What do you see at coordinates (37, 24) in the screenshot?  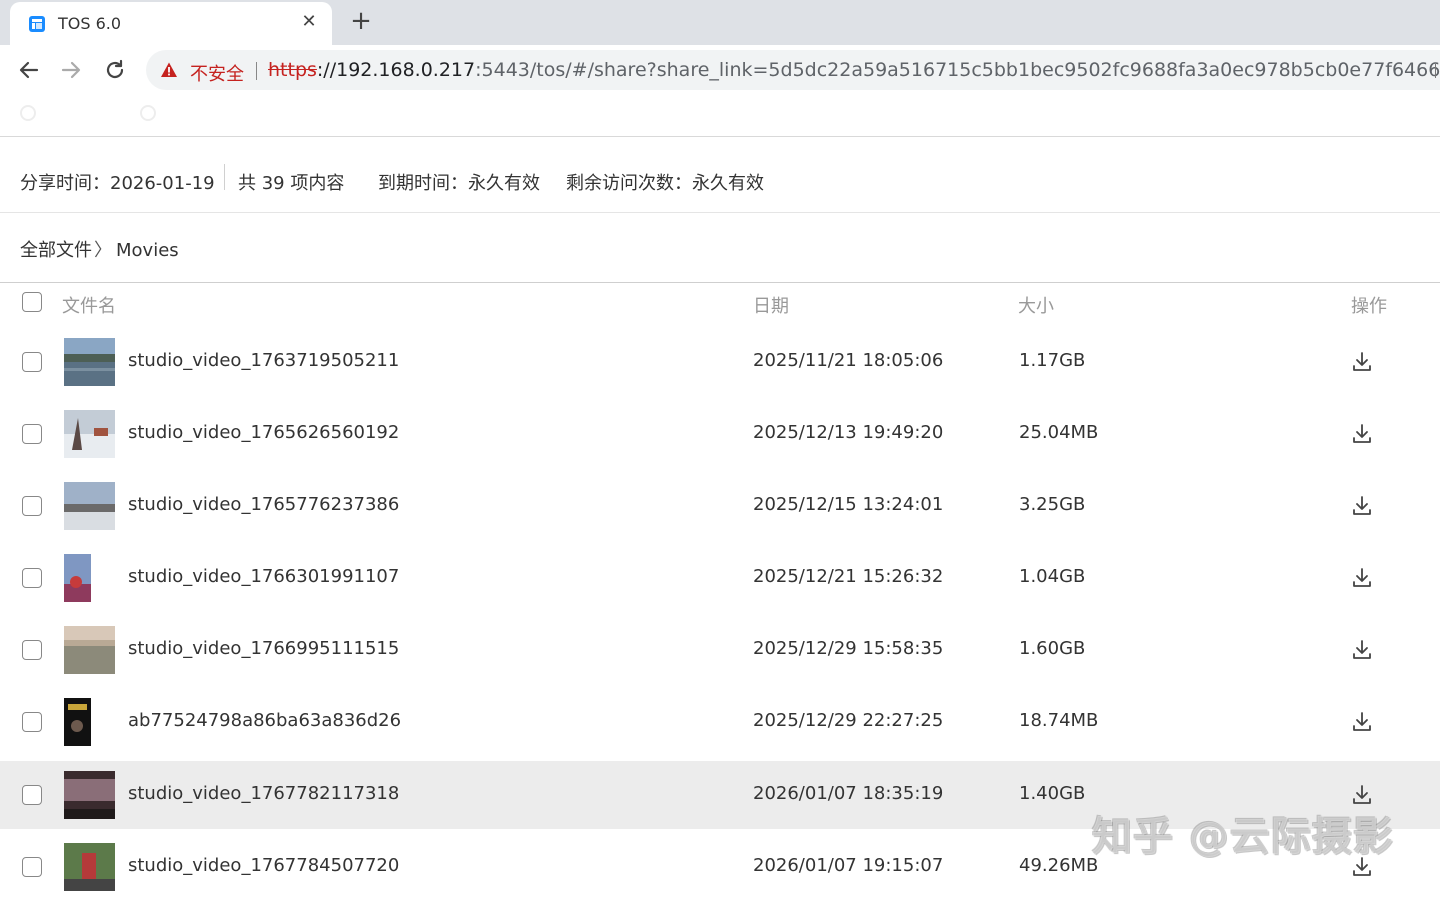 I see `tos-favicon-icon` at bounding box center [37, 24].